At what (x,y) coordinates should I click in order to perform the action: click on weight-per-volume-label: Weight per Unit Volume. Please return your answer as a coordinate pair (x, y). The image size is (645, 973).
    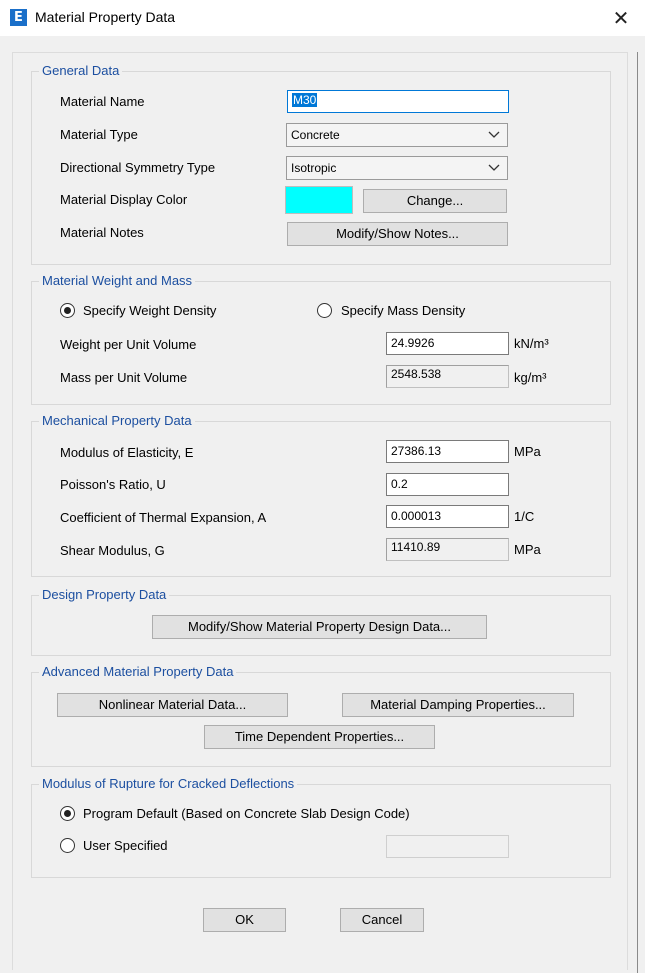
    Looking at the image, I should click on (128, 344).